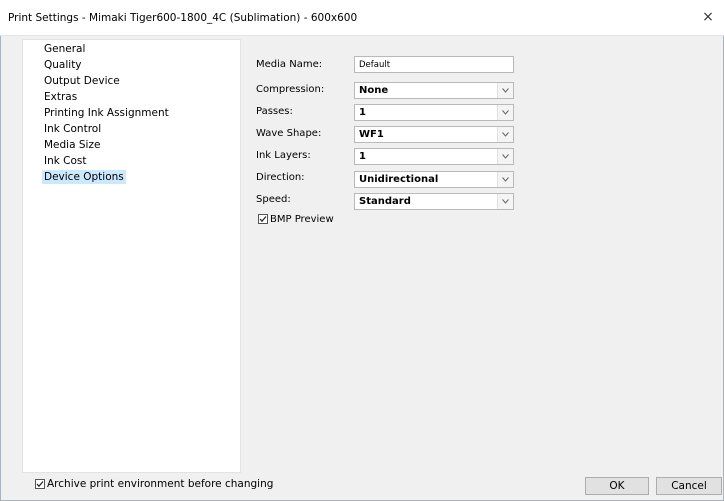  I want to click on wave-shape-dropdown: WF1, so click(434, 134).